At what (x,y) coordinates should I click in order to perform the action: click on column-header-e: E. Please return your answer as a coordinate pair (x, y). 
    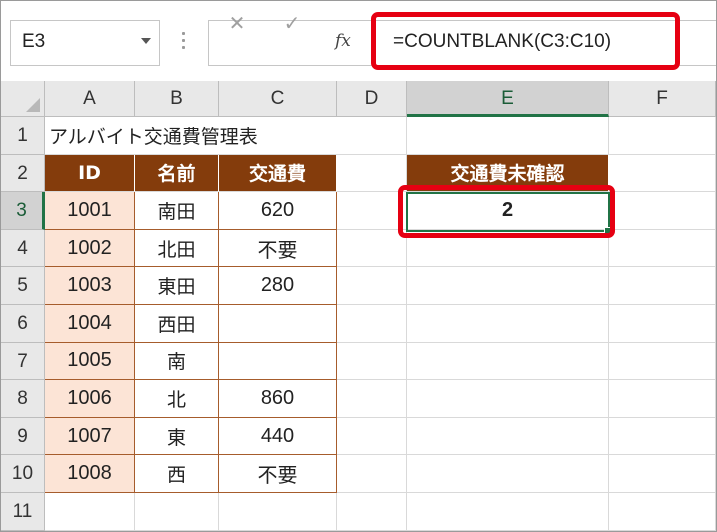
    Looking at the image, I should click on (508, 99).